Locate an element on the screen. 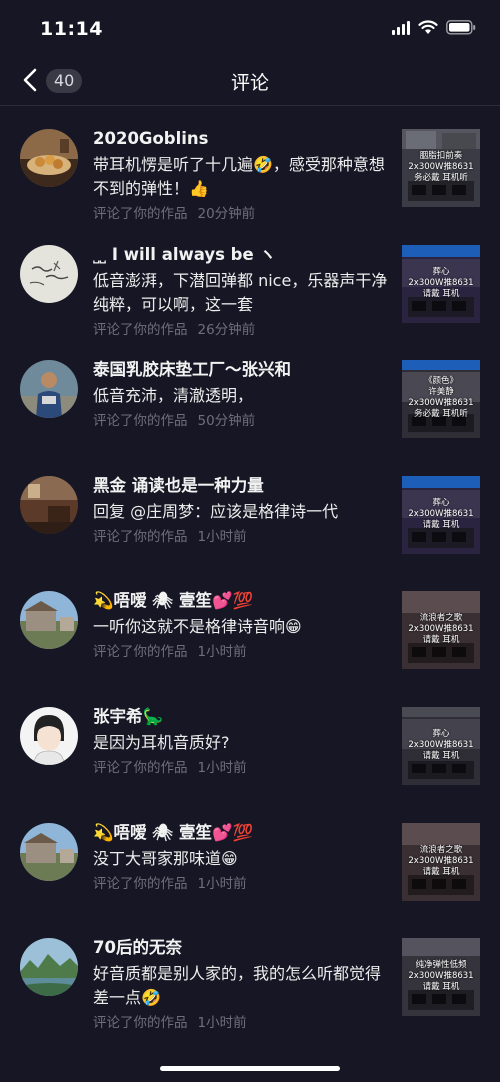 This screenshot has height=1082, width=500. comment-content: 回复 @庄周梦：应该是格律诗一代 is located at coordinates (216, 511).